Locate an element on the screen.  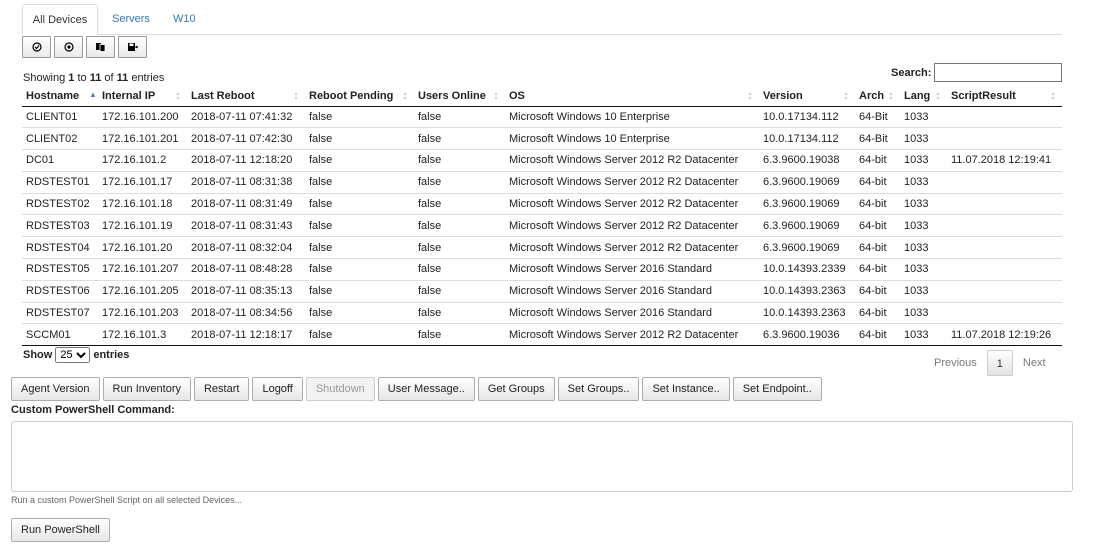
page-1-button: 1 is located at coordinates (999, 363).